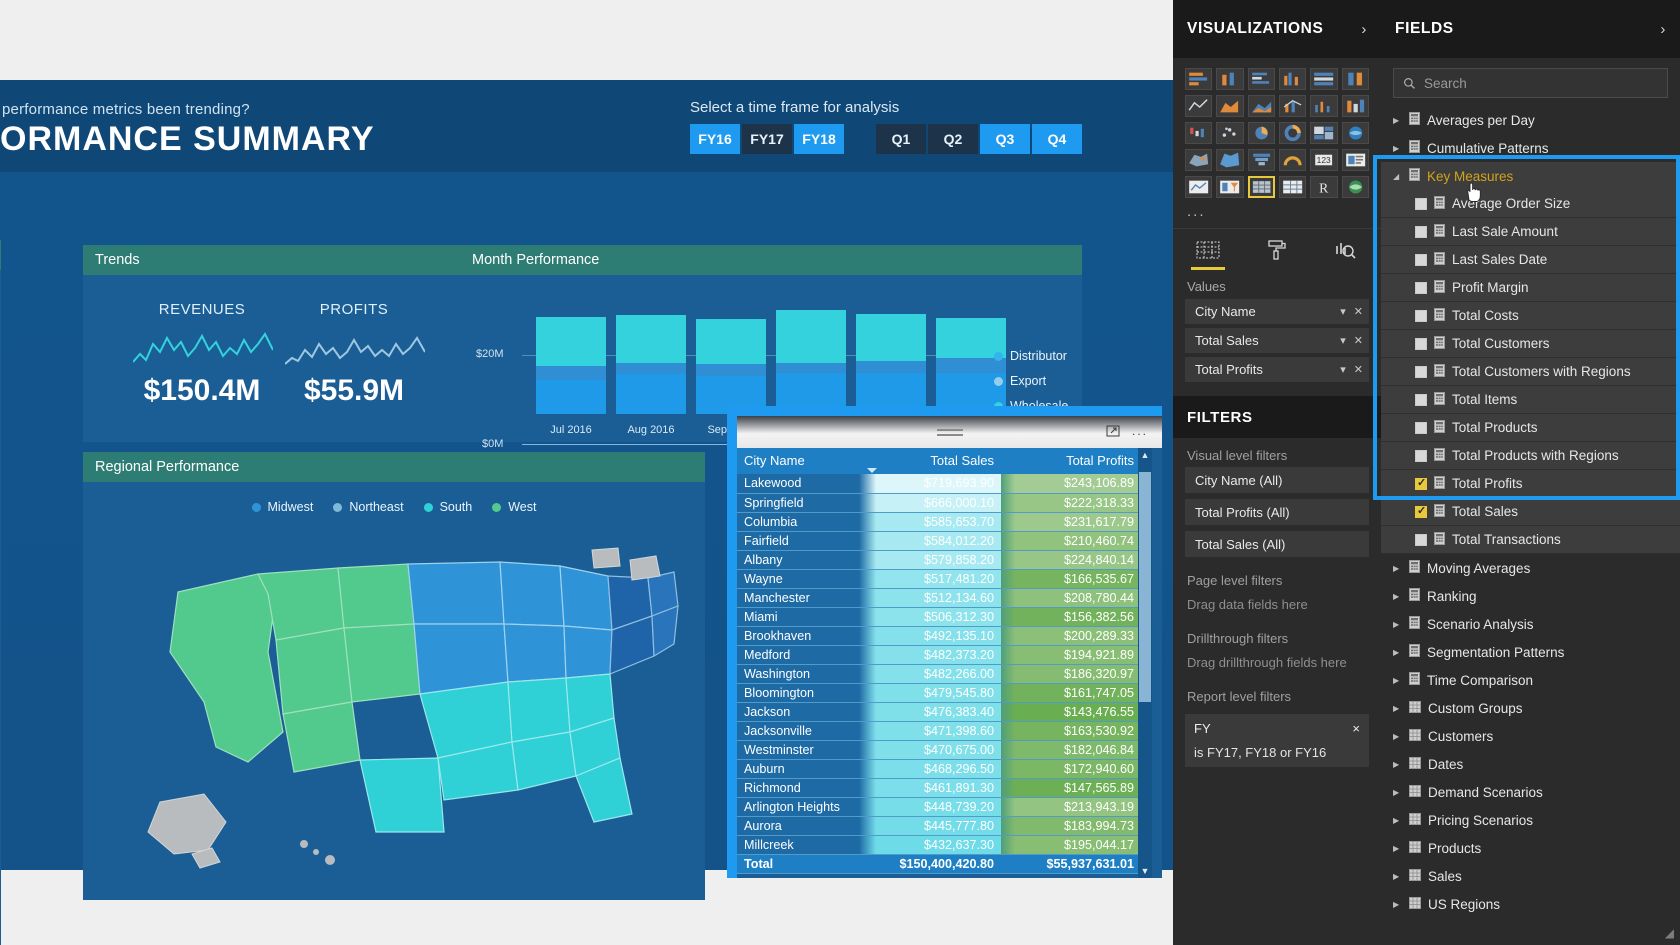 Image resolution: width=1680 pixels, height=945 pixels. Describe the element at coordinates (1230, 106) in the screenshot. I see `area-chart-icon` at that location.